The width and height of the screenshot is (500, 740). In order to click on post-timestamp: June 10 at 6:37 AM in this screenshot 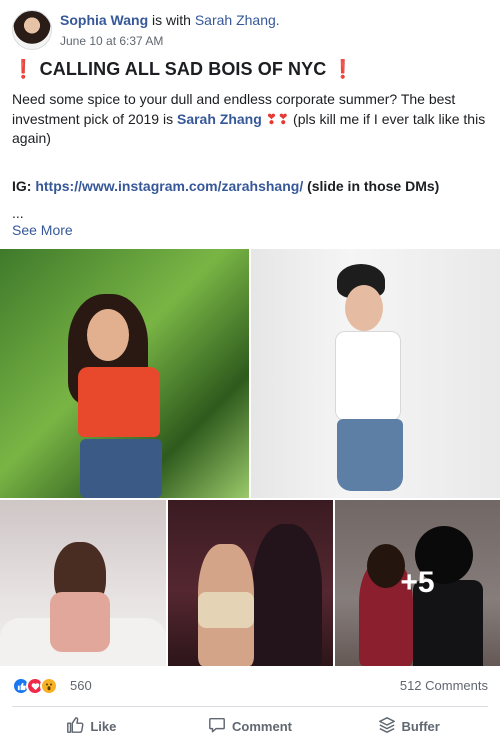, I will do `click(111, 41)`.